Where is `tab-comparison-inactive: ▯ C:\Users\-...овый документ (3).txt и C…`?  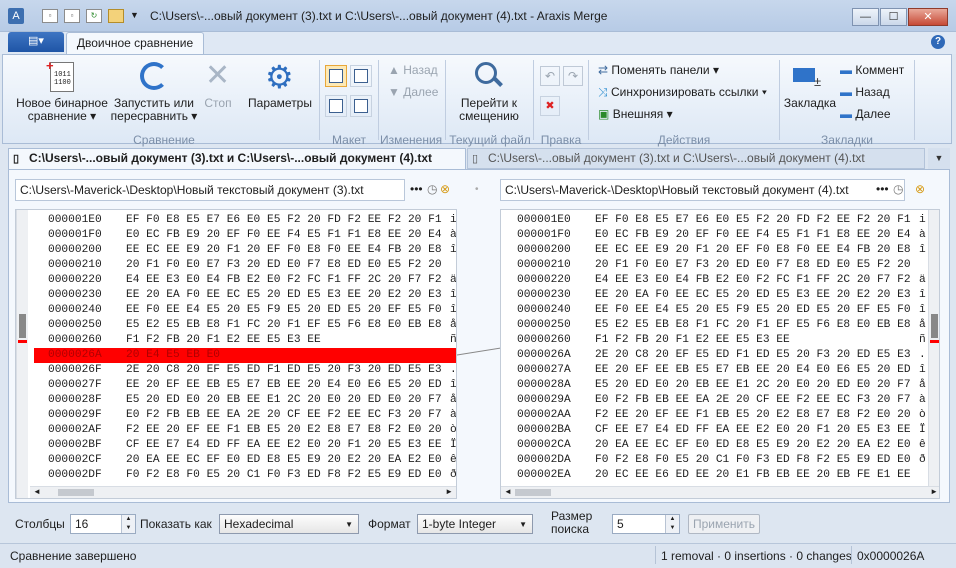
tab-comparison-inactive: ▯ C:\Users\-...овый документ (3).txt и C… is located at coordinates (696, 158).